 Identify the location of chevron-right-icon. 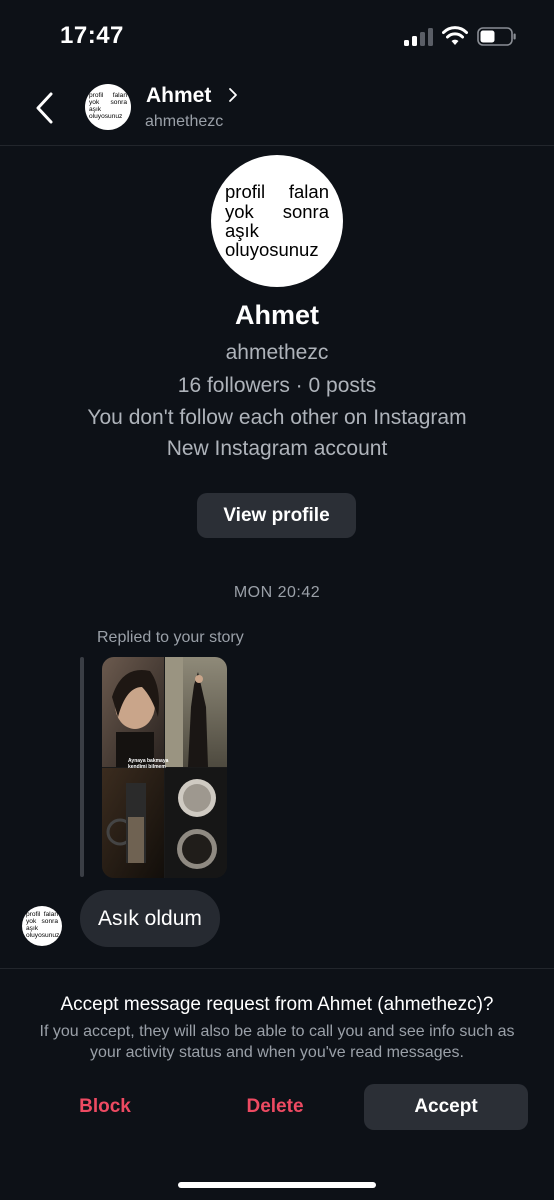
(233, 95).